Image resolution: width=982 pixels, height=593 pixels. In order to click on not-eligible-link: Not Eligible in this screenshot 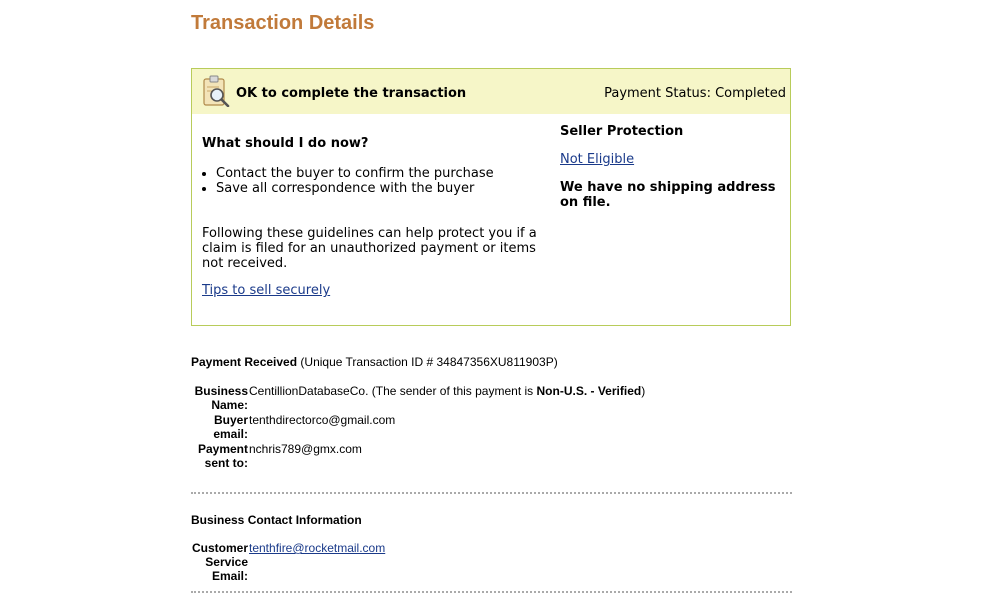, I will do `click(672, 159)`.